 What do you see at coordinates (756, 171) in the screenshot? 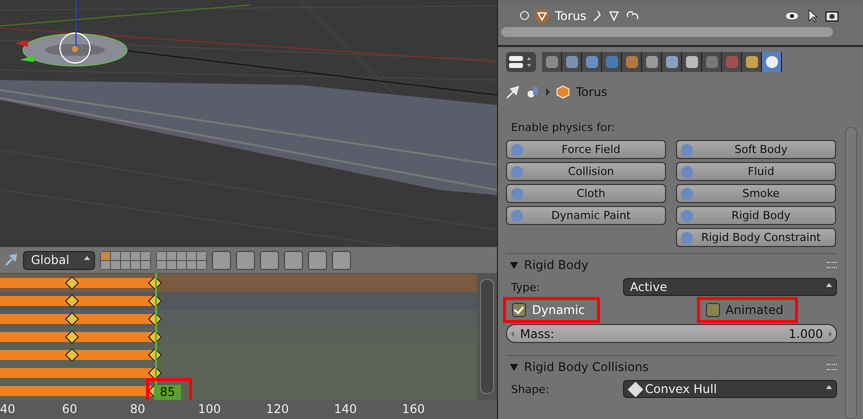
I see `physics-button: Fluid` at bounding box center [756, 171].